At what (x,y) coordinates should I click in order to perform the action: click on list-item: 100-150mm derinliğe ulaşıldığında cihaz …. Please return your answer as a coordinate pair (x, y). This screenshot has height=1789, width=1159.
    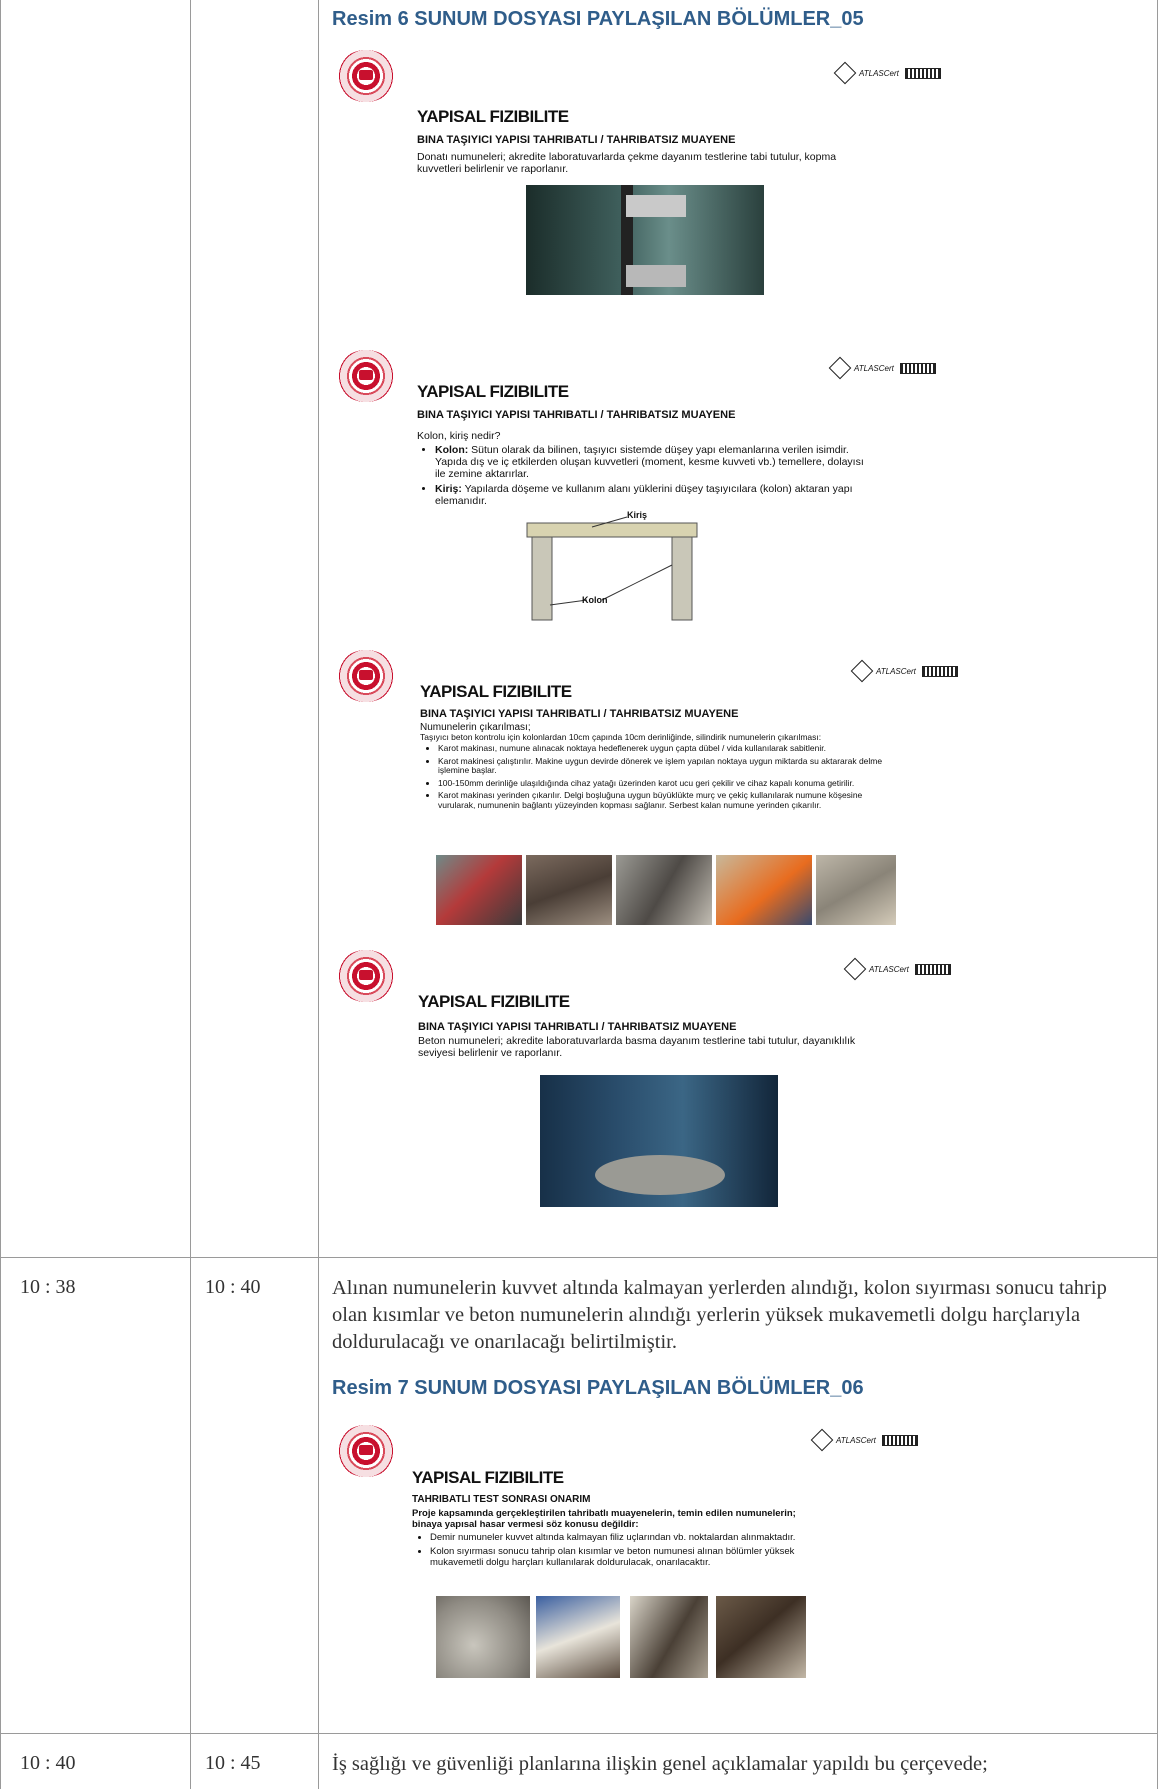
    Looking at the image, I should click on (664, 783).